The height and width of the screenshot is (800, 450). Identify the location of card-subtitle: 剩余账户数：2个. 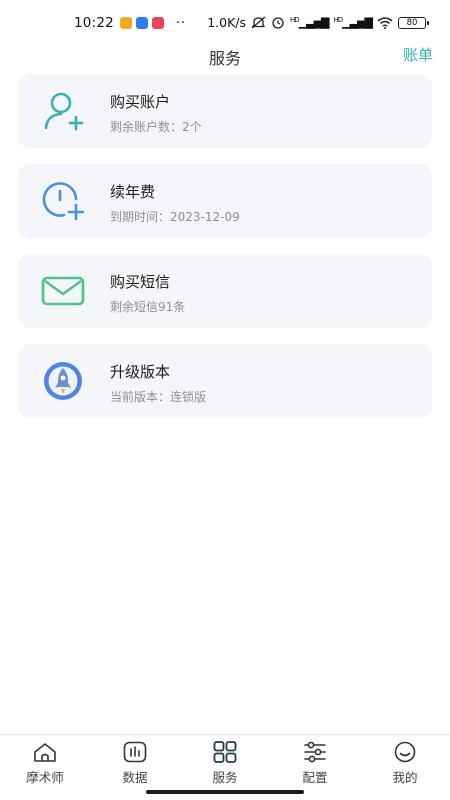
(156, 127).